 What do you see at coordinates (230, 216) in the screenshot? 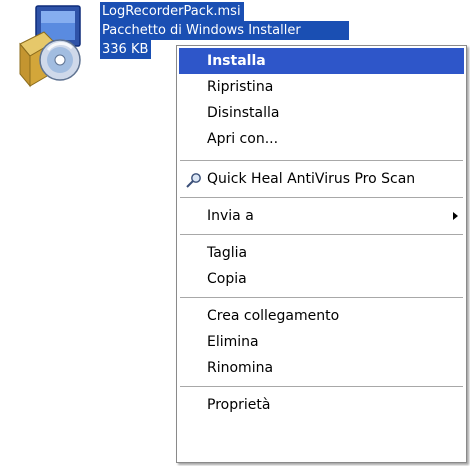
I see `menu-item-label: Invia a` at bounding box center [230, 216].